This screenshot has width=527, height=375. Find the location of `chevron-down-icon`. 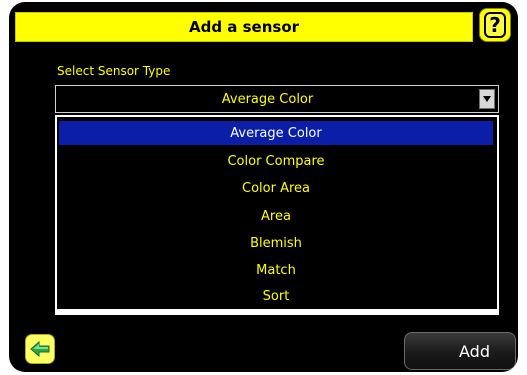

chevron-down-icon is located at coordinates (487, 99).